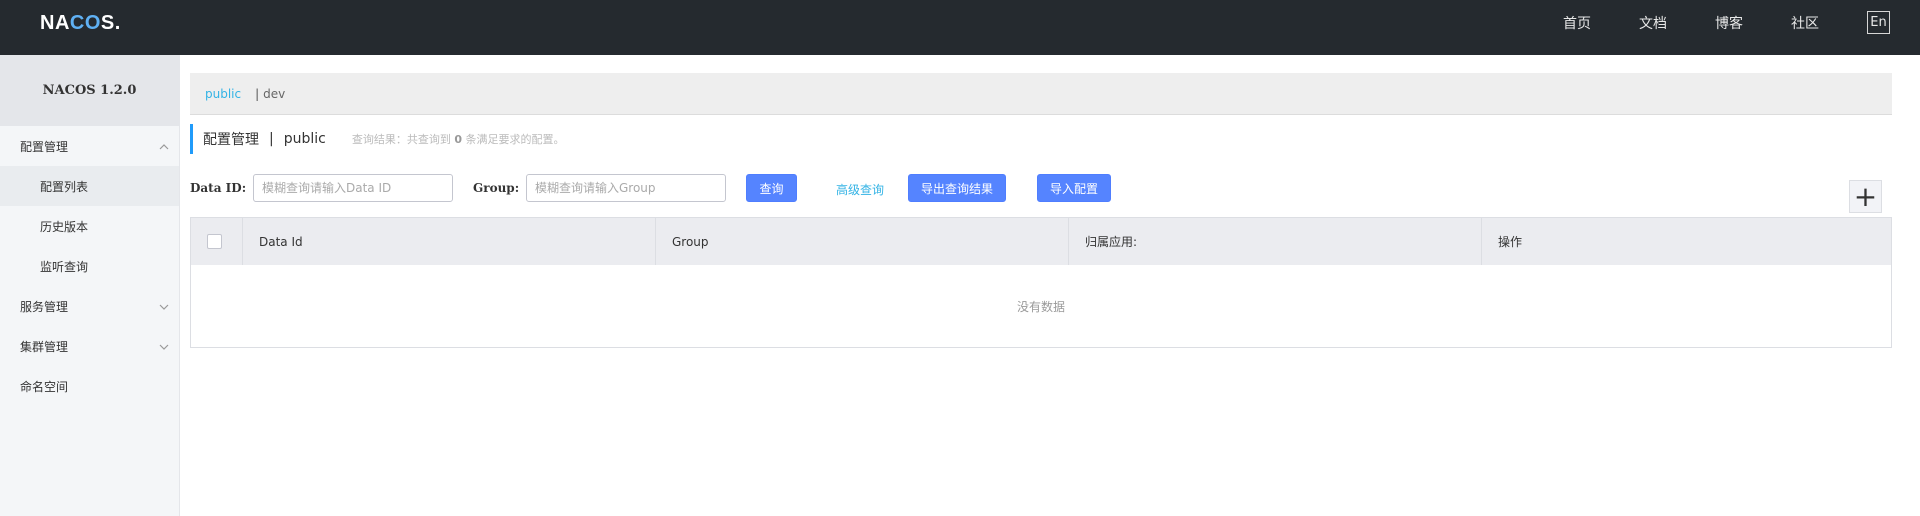  What do you see at coordinates (957, 188) in the screenshot?
I see `export-results-button: 导出查询结果` at bounding box center [957, 188].